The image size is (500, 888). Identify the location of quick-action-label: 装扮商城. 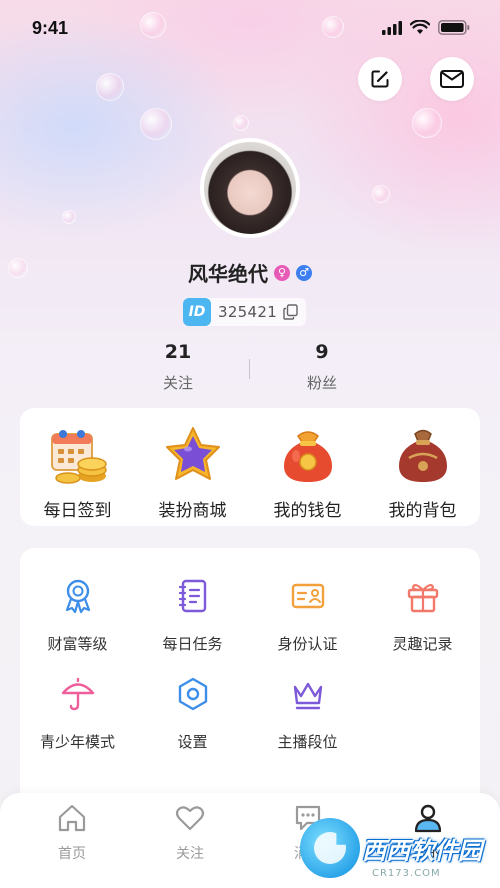
(192, 511).